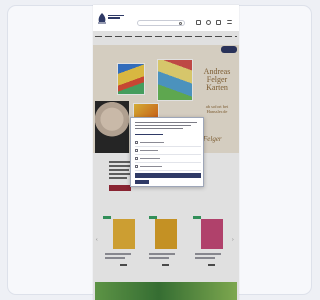 The height and width of the screenshot is (300, 320). What do you see at coordinates (142, 182) in the screenshot?
I see `save-settings-button` at bounding box center [142, 182].